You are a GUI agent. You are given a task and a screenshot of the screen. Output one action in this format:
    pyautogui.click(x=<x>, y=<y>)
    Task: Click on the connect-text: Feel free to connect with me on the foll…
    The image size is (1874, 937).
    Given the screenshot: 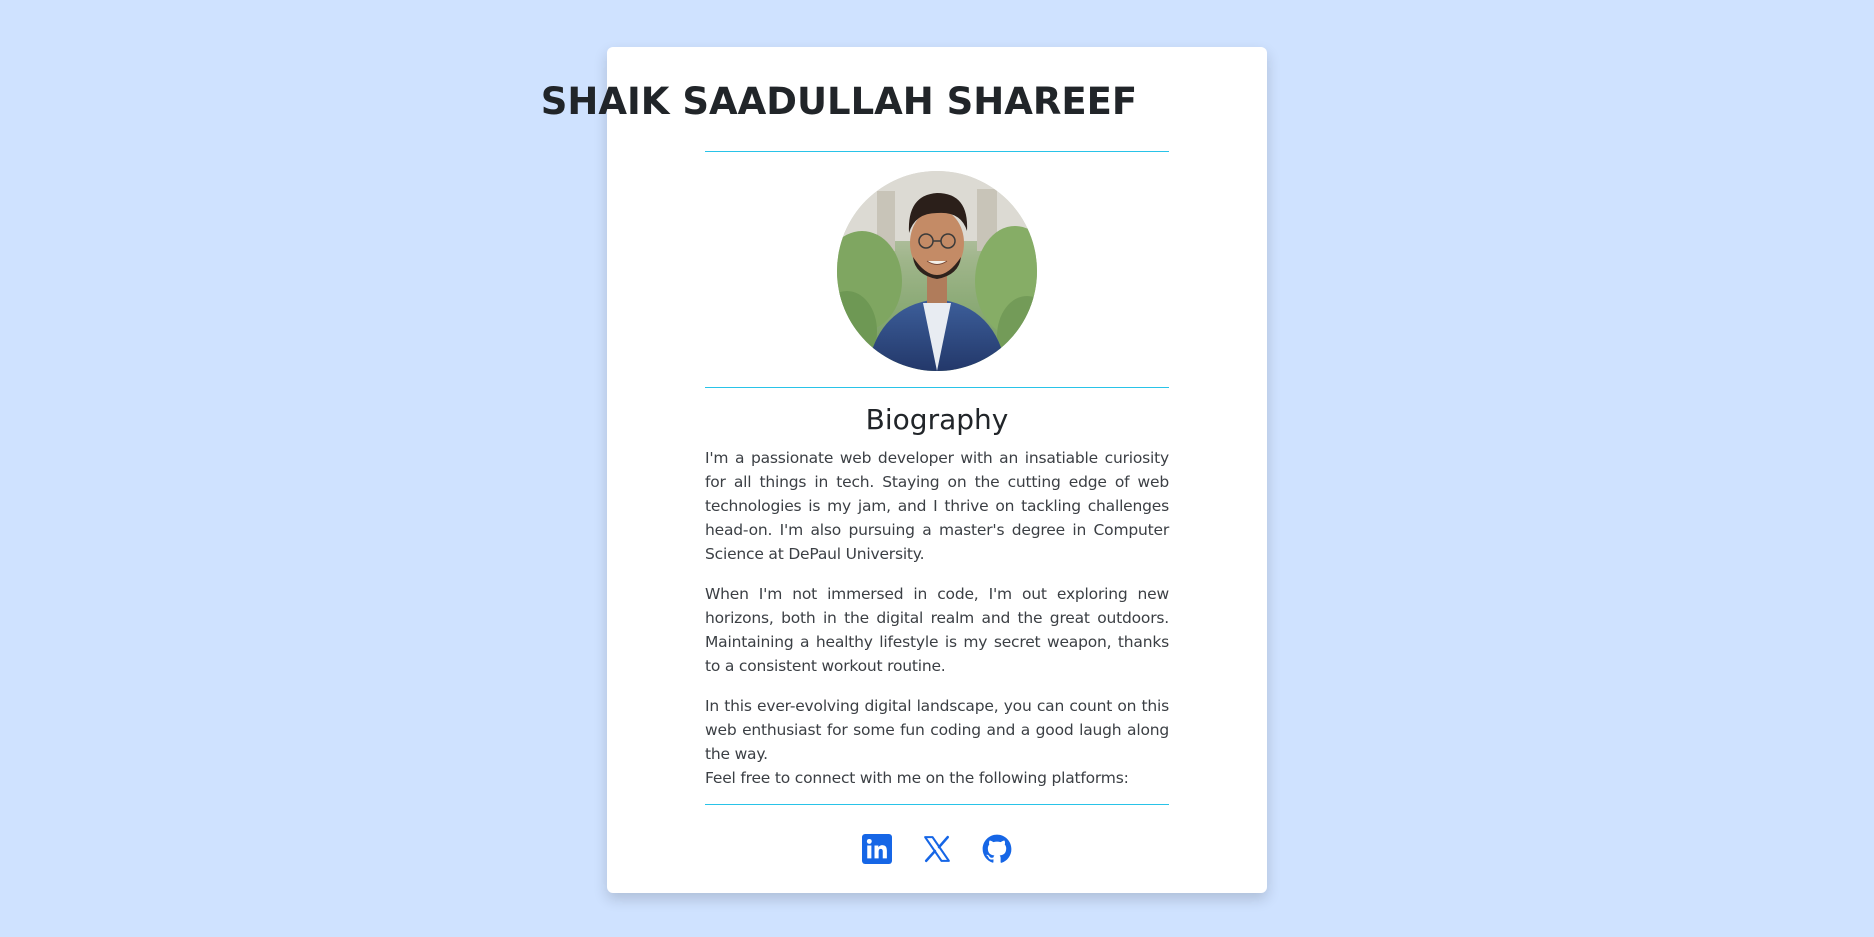 What is the action you would take?
    pyautogui.click(x=917, y=778)
    